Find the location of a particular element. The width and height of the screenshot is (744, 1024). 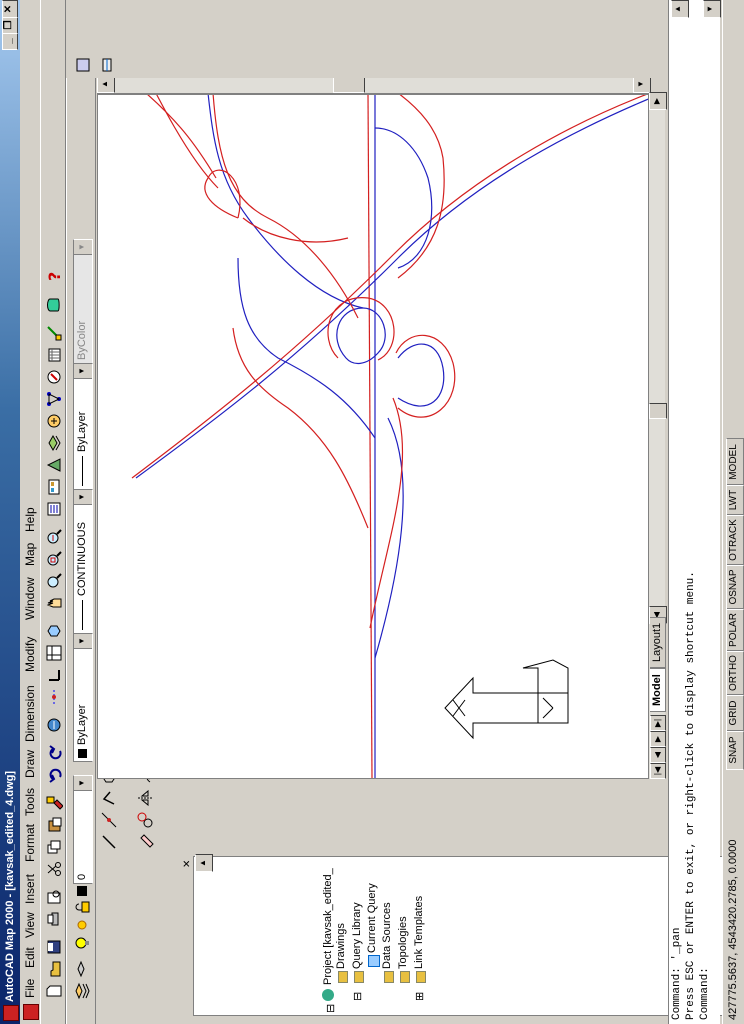

map-transform-icon is located at coordinates (54, 333).